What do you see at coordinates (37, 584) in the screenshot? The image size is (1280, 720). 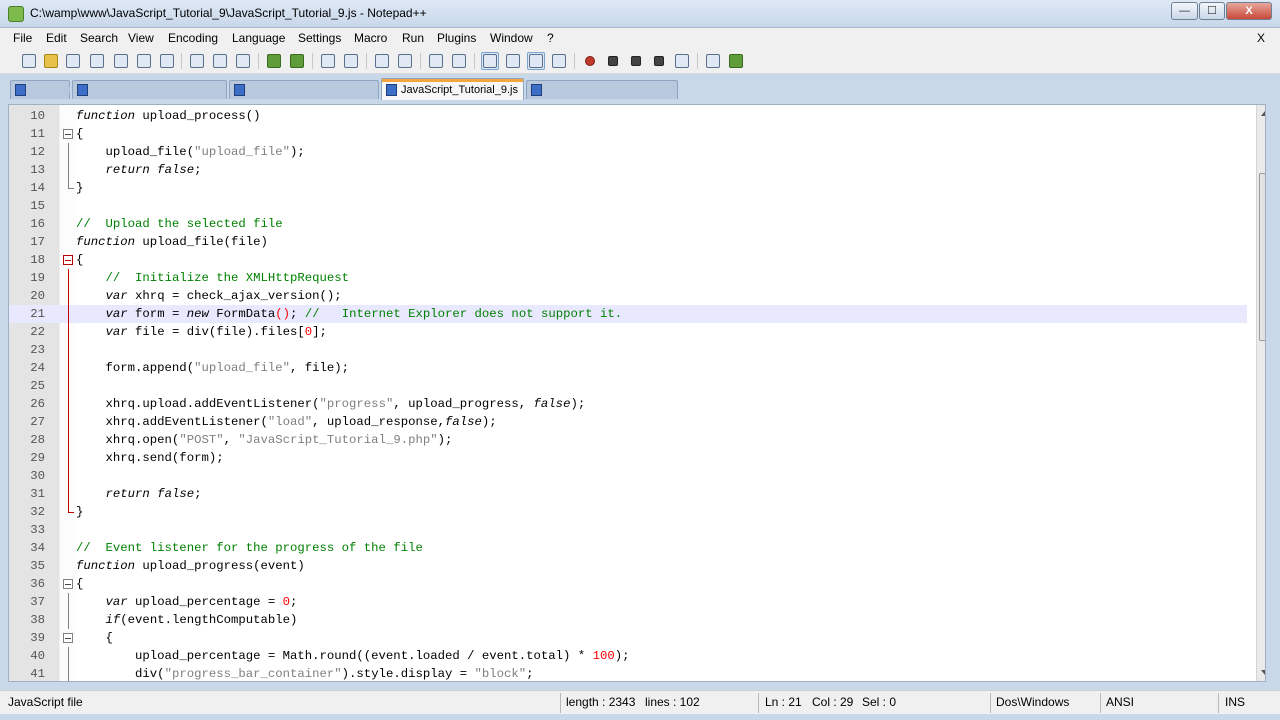 I see `line-number: 36` at bounding box center [37, 584].